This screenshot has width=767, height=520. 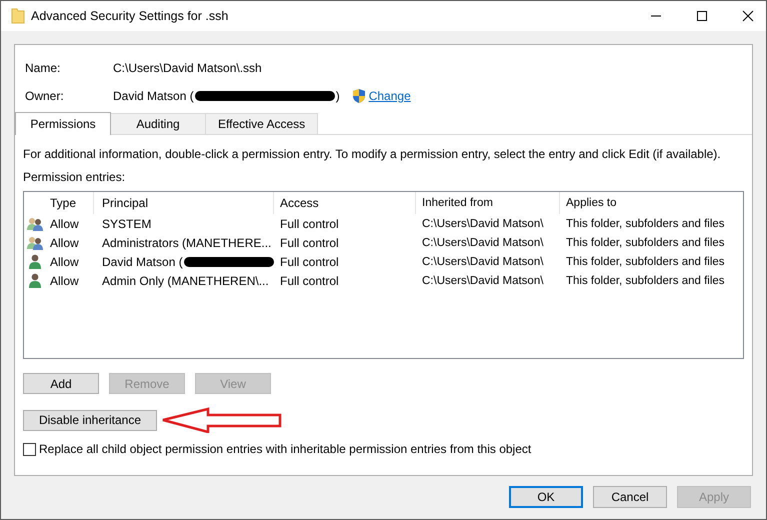 What do you see at coordinates (61, 383) in the screenshot?
I see `entry-button: Add` at bounding box center [61, 383].